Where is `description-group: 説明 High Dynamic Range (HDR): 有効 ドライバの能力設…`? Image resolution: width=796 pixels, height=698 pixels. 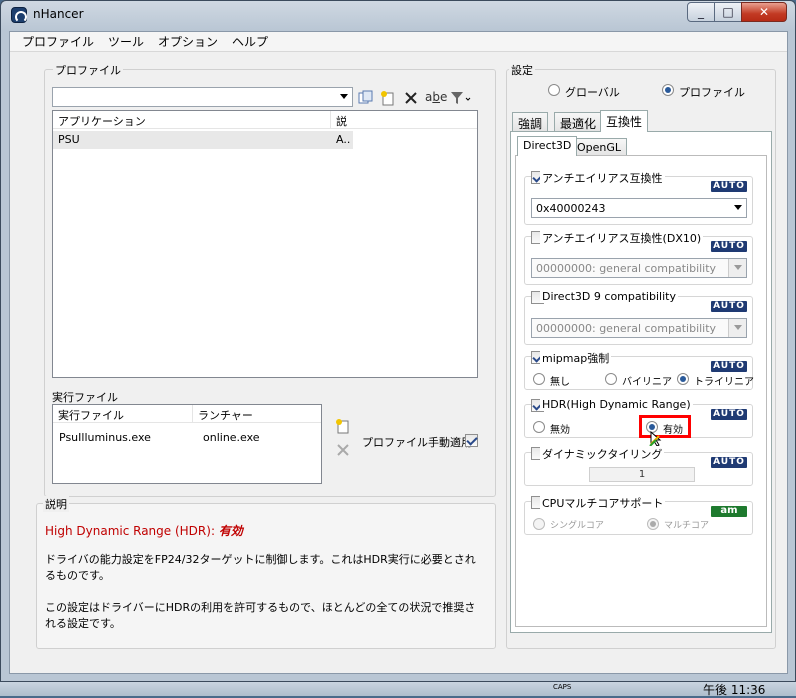
description-group: 説明 High Dynamic Range (HDR): 有効 ドライバの能力設… is located at coordinates (266, 572).